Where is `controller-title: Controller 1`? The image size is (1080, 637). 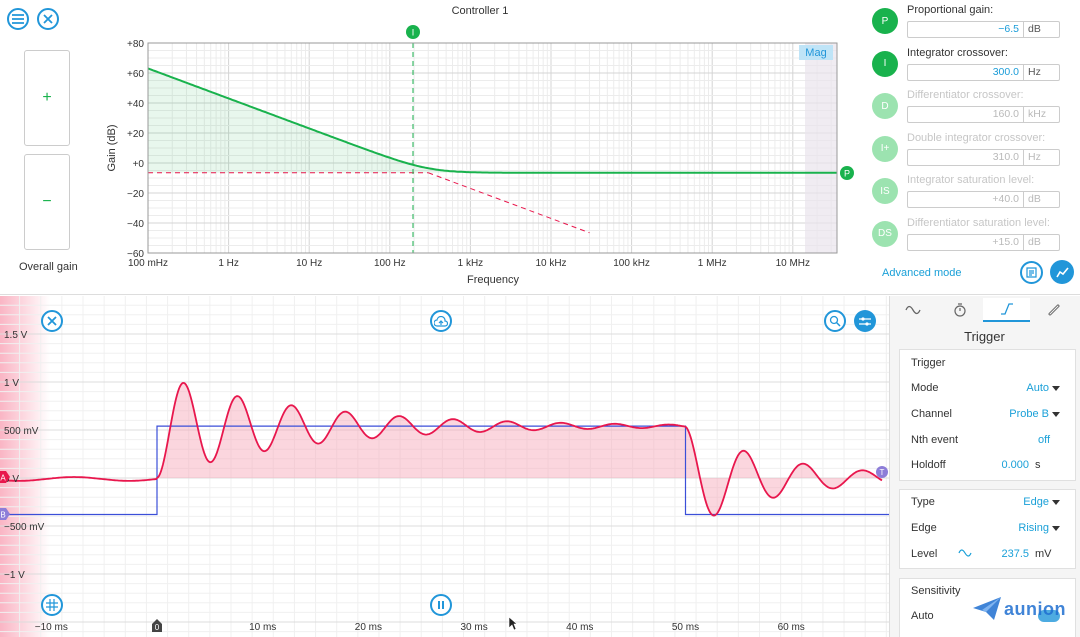
controller-title: Controller 1 is located at coordinates (480, 11).